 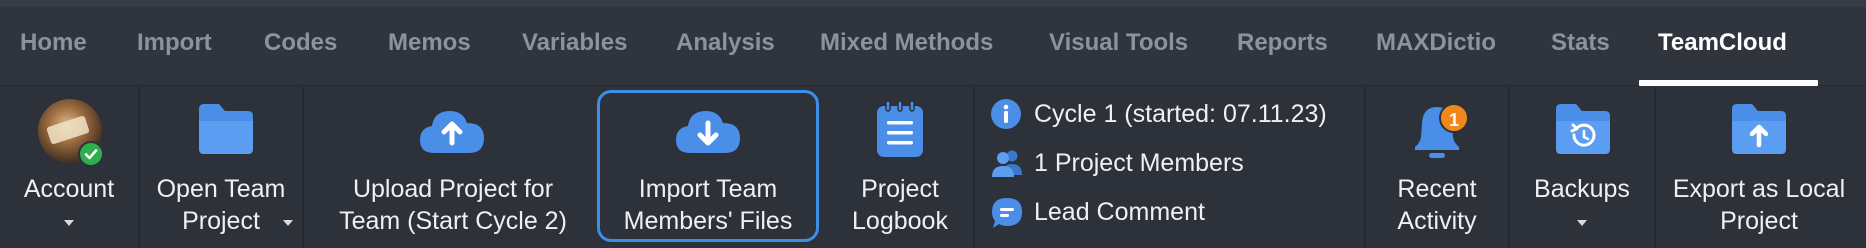 What do you see at coordinates (1118, 43) in the screenshot?
I see `tab-visual-tools: Visual Tools` at bounding box center [1118, 43].